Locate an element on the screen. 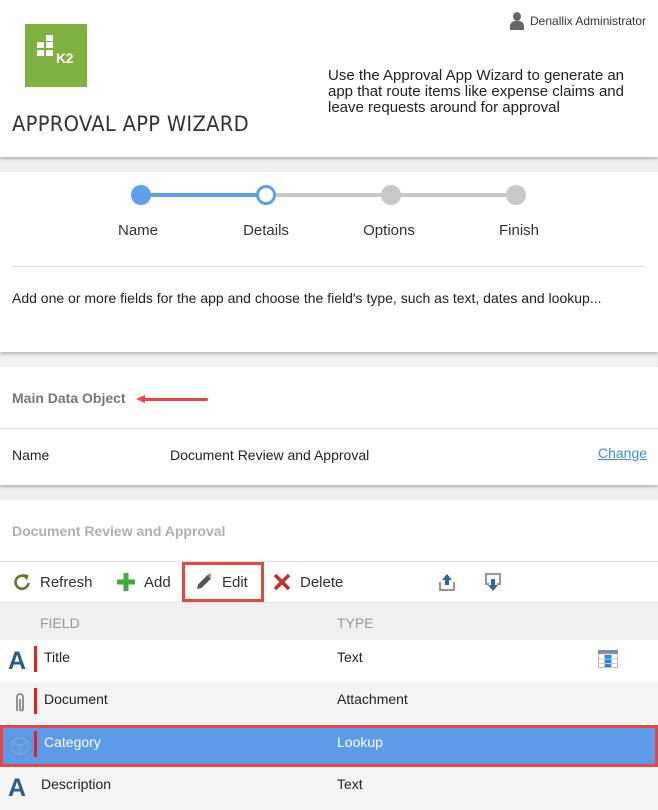  user-menu: Denallix Administrator is located at coordinates (578, 21).